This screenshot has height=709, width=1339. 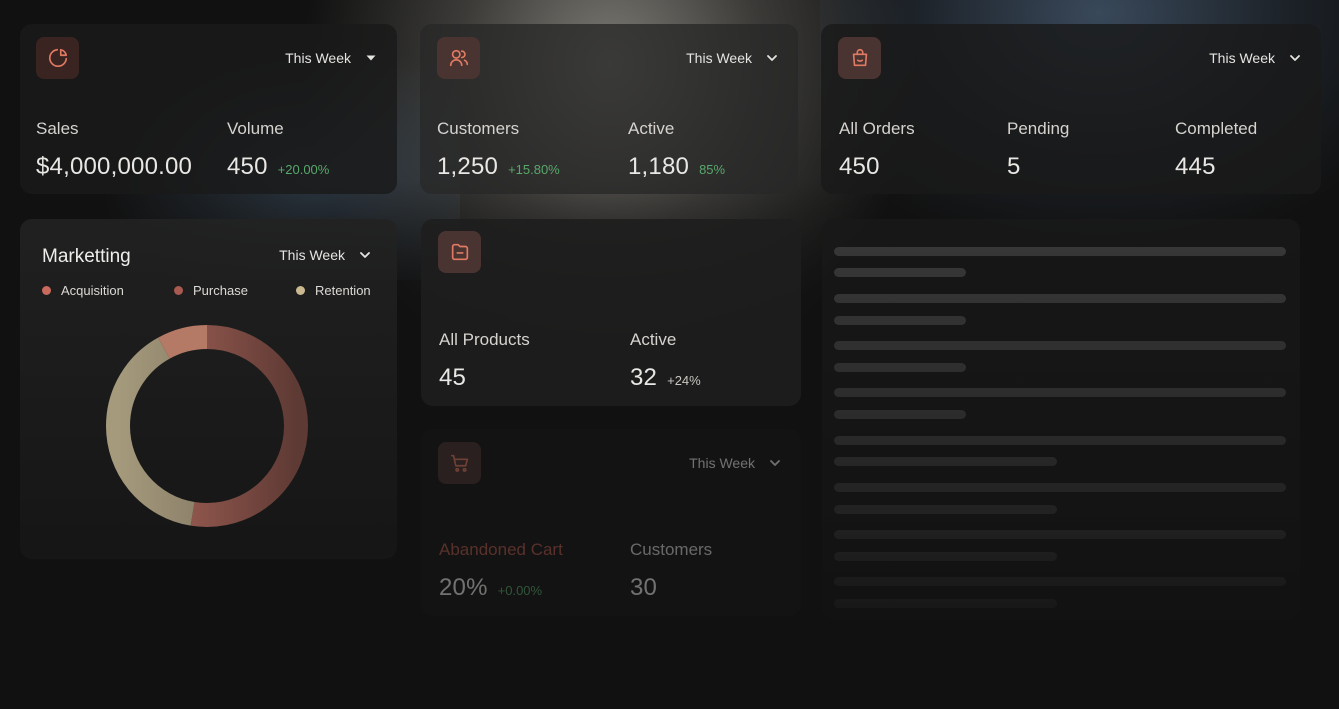 What do you see at coordinates (501, 571) in the screenshot?
I see `abandoned-cart-stat: Abandoned Cart 20% +0.00%` at bounding box center [501, 571].